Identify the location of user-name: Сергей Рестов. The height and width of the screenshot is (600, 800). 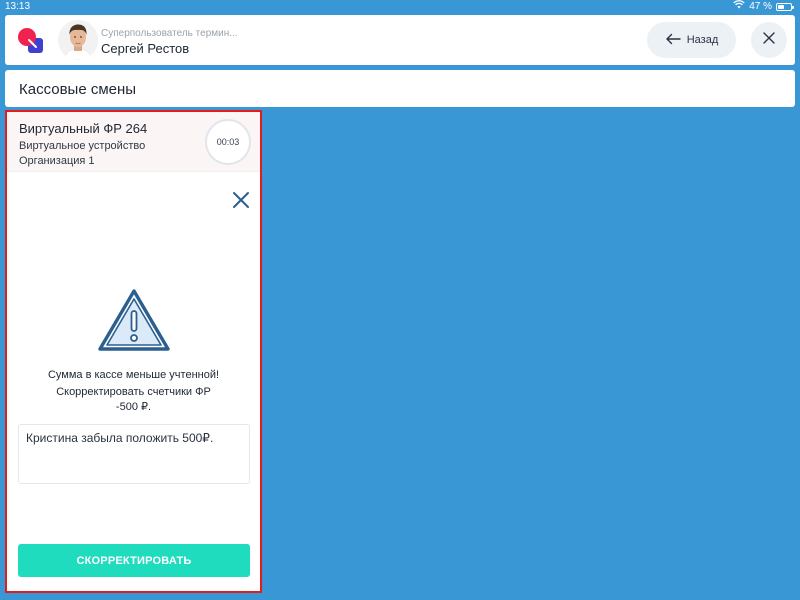
(145, 48).